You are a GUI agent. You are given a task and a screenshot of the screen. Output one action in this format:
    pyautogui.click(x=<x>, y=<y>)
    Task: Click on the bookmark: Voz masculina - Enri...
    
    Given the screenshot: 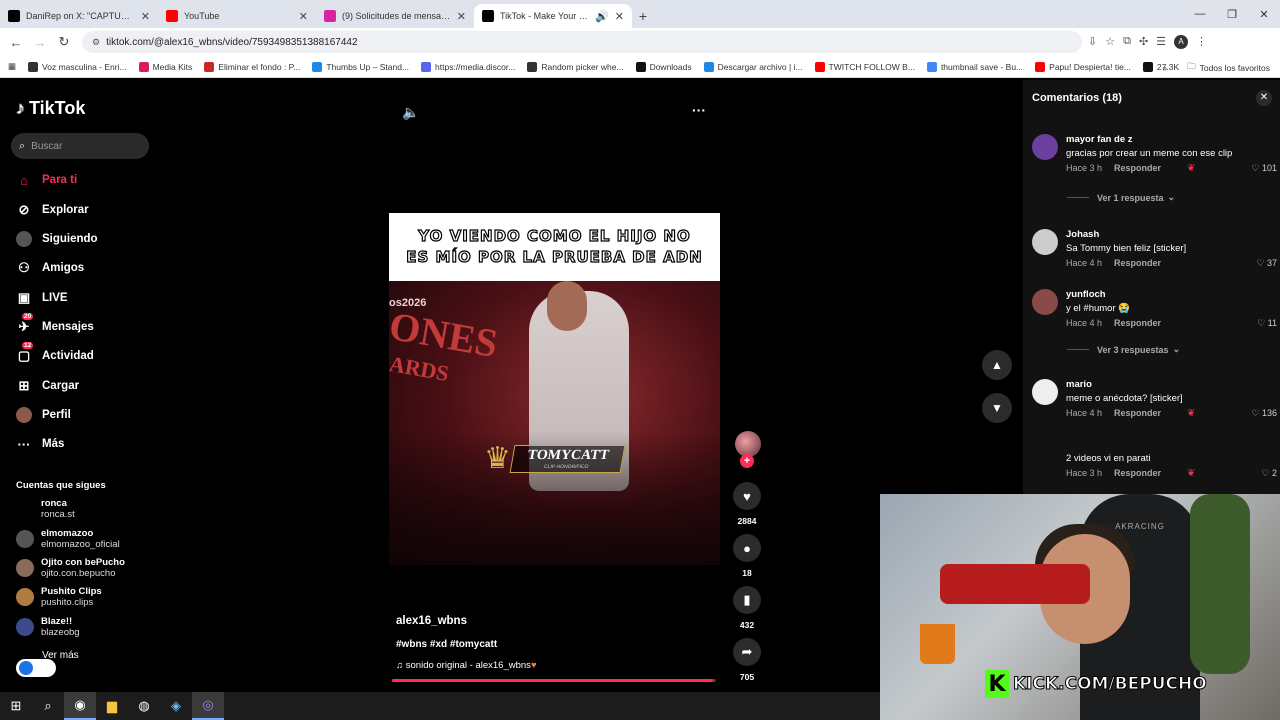 What is the action you would take?
    pyautogui.click(x=77, y=66)
    